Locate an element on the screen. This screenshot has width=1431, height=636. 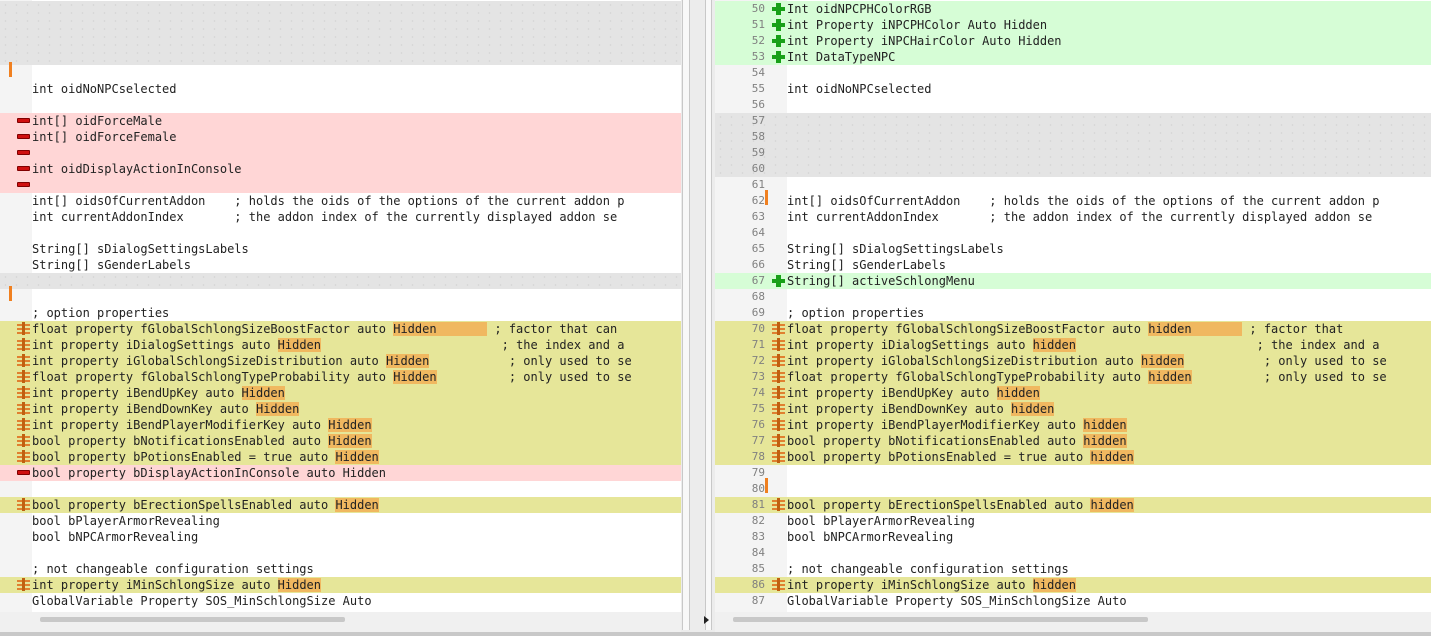
diff-line: 64 is located at coordinates (1073, 233).